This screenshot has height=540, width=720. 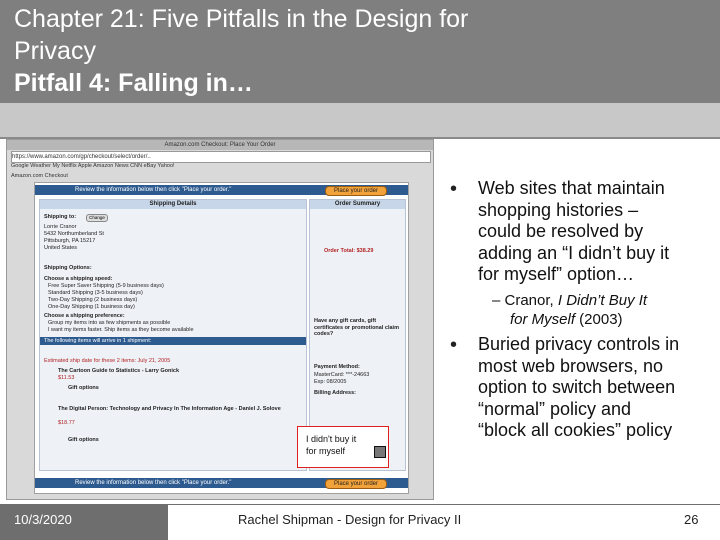 What do you see at coordinates (571, 188) in the screenshot?
I see `bullet-1-line-1: Web sites that maintain` at bounding box center [571, 188].